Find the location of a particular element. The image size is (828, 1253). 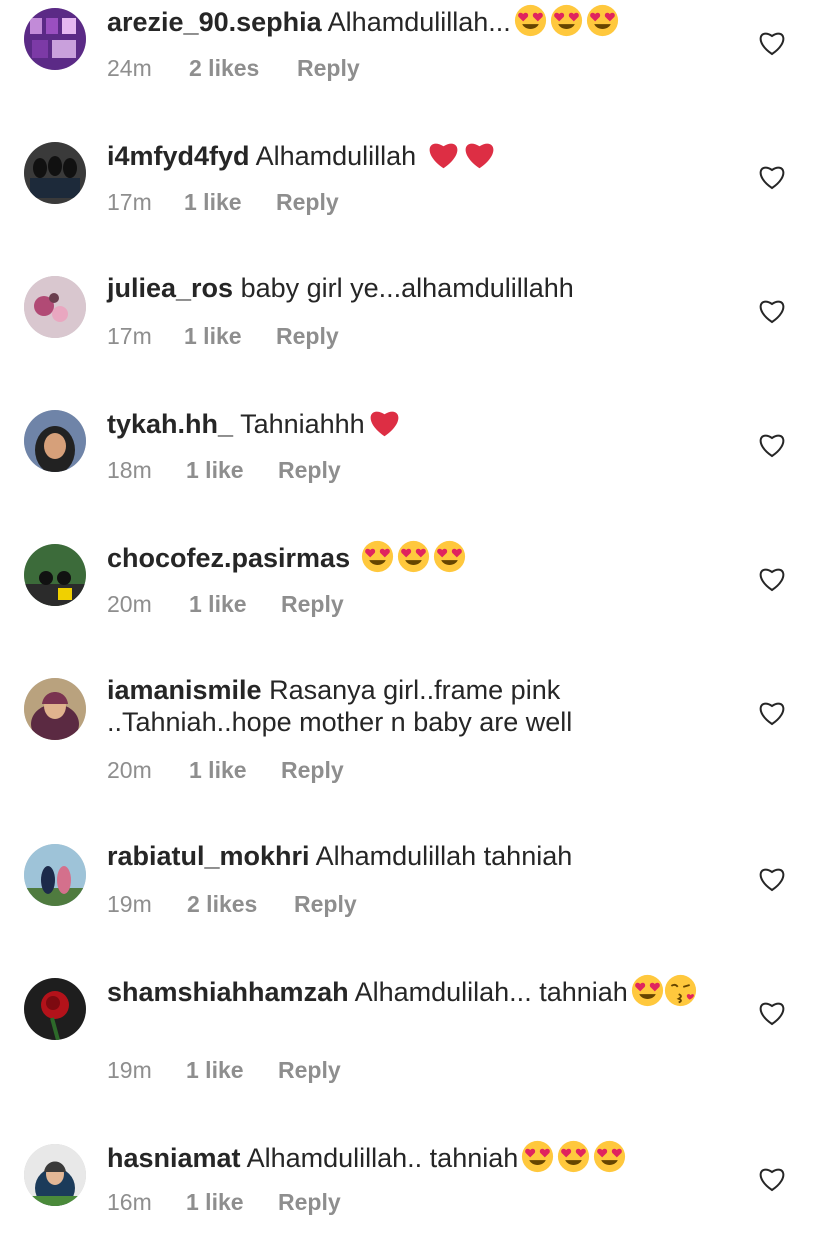

comment-text: i4mfyd4fyd Alhamdulillah is located at coordinates (407, 155).